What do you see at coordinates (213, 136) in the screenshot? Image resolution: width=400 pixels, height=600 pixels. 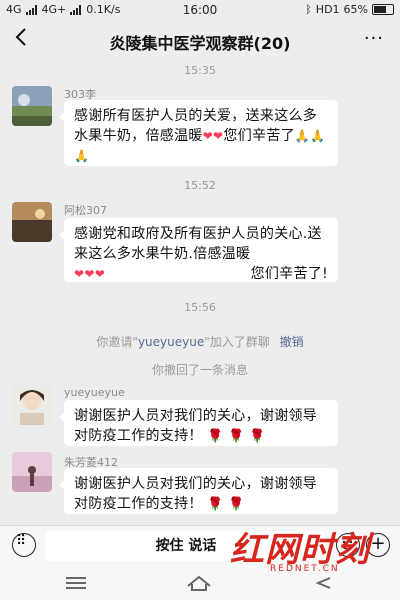 I see `heart-emoji: ❤❤` at bounding box center [213, 136].